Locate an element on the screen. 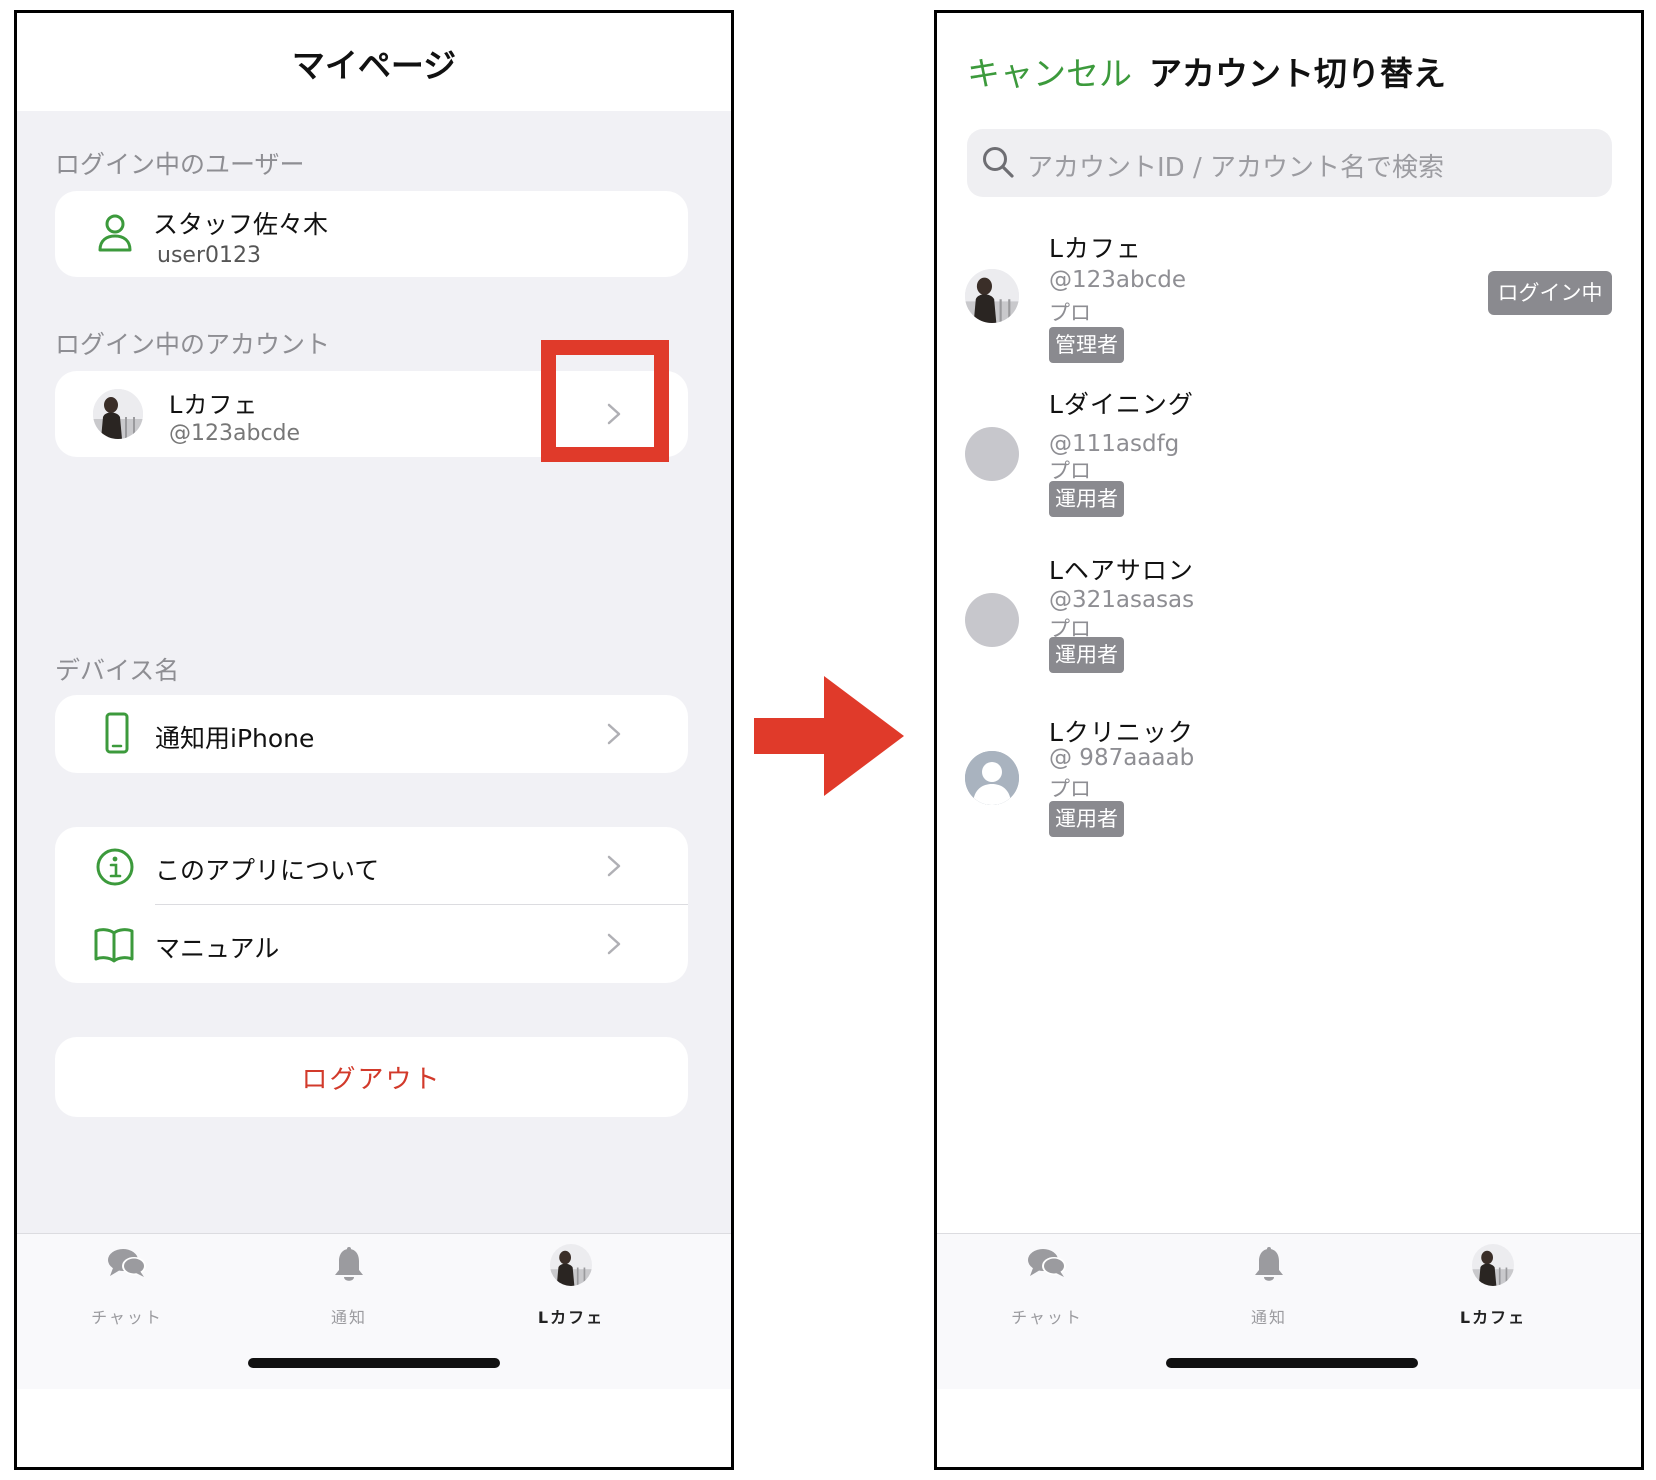 The width and height of the screenshot is (1656, 1480). account-name: Lヘアサロン is located at coordinates (1121, 570).